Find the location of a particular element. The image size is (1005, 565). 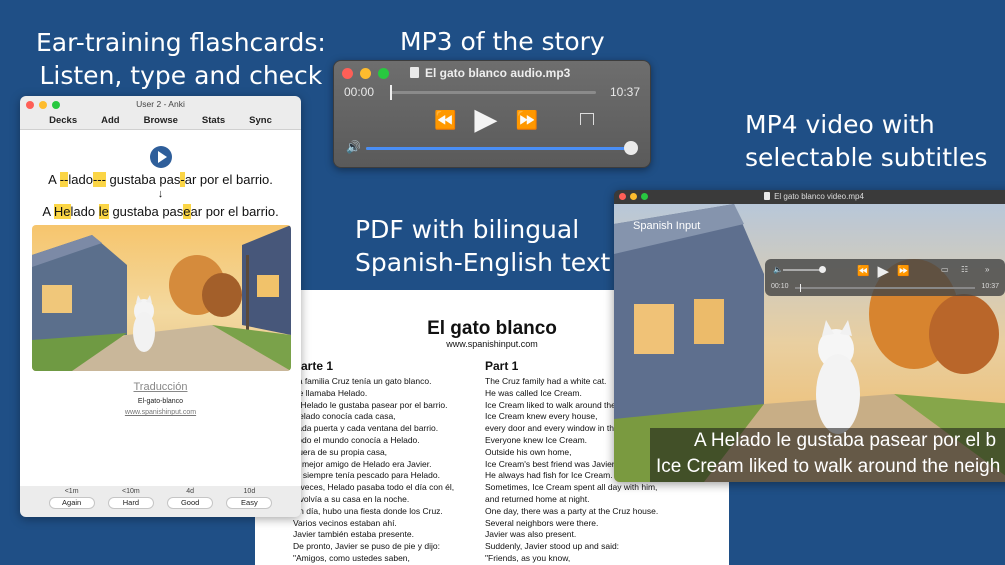

video-fast-forward-icon: ⏩ is located at coordinates (903, 271).